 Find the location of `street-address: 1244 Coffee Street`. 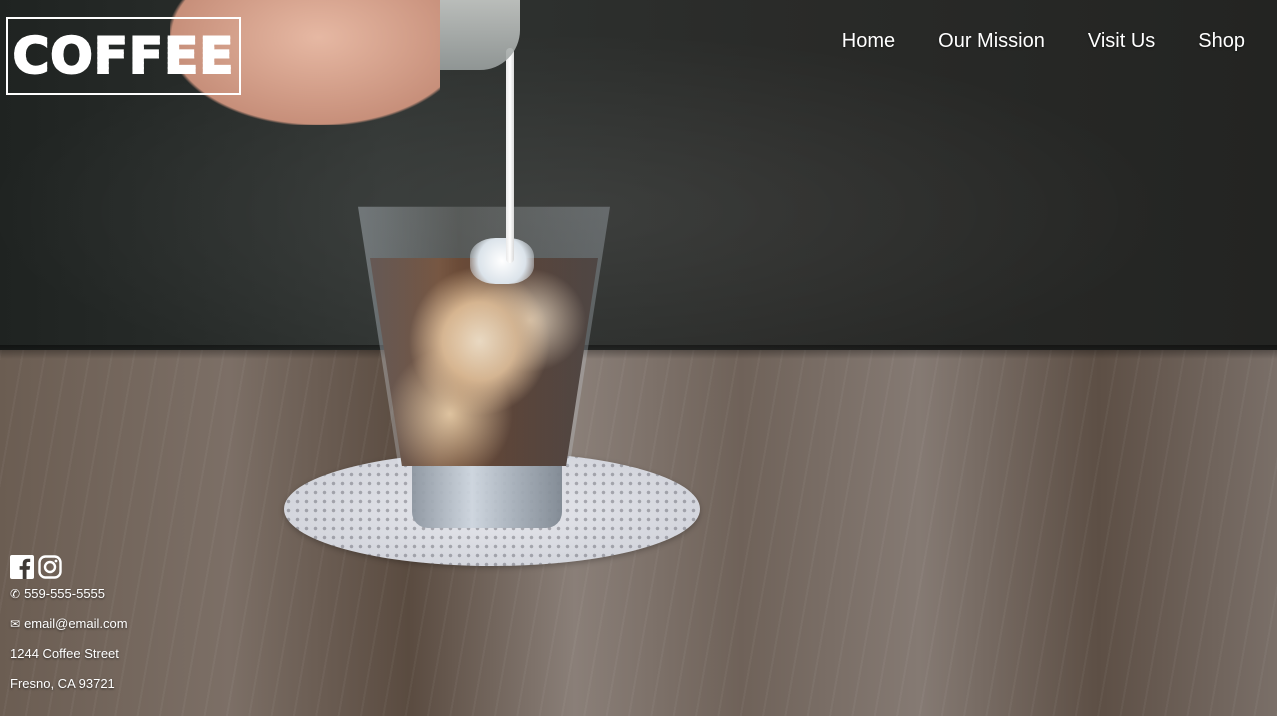

street-address: 1244 Coffee Street is located at coordinates (69, 660).